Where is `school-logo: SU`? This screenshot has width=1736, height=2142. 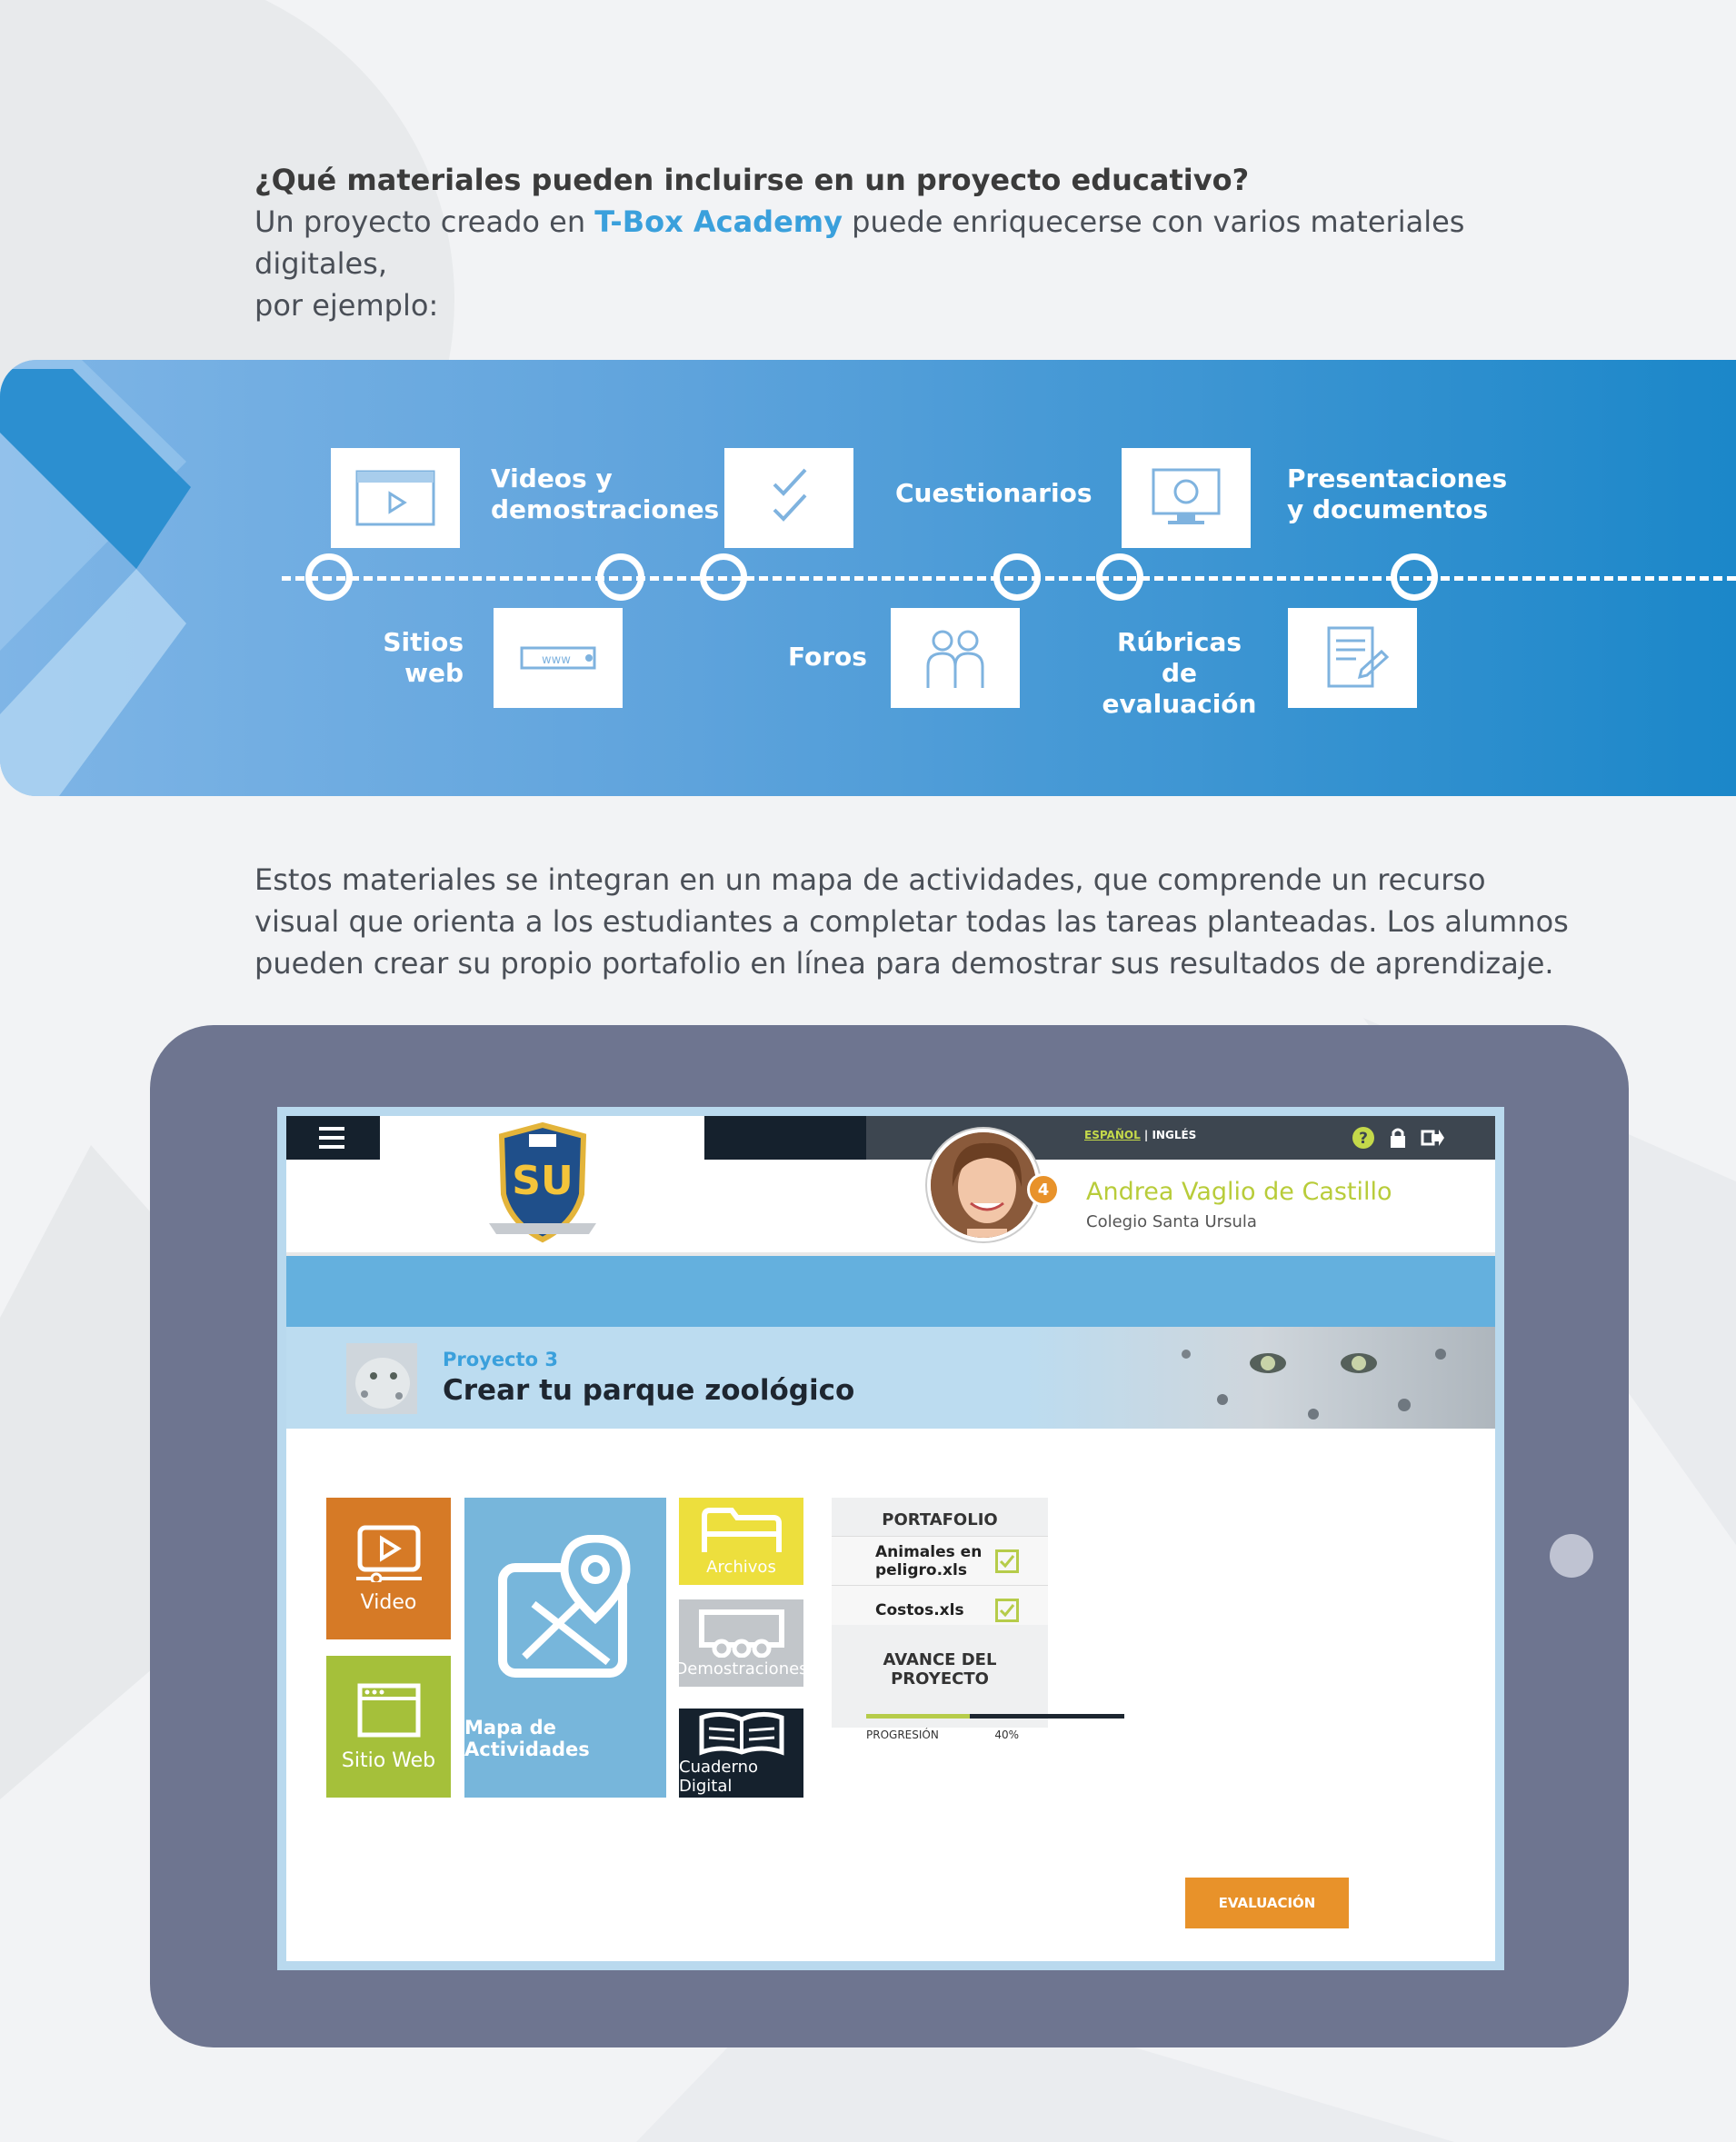 school-logo: SU is located at coordinates (542, 1184).